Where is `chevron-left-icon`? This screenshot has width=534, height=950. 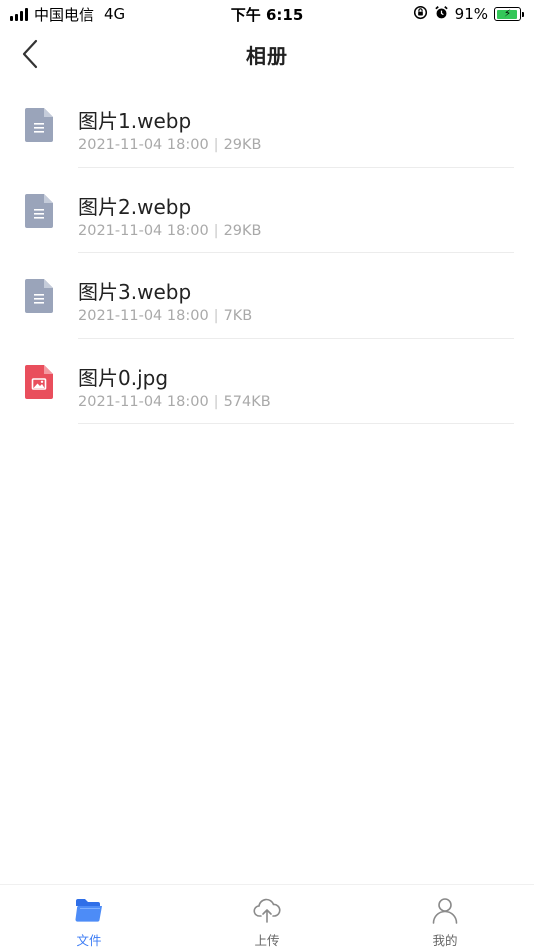 chevron-left-icon is located at coordinates (30, 54).